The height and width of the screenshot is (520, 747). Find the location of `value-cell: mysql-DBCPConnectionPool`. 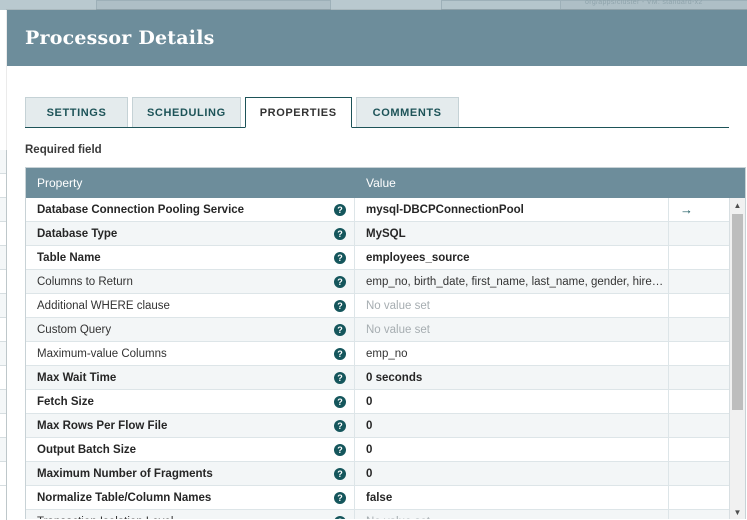

value-cell: mysql-DBCPConnectionPool is located at coordinates (512, 209).